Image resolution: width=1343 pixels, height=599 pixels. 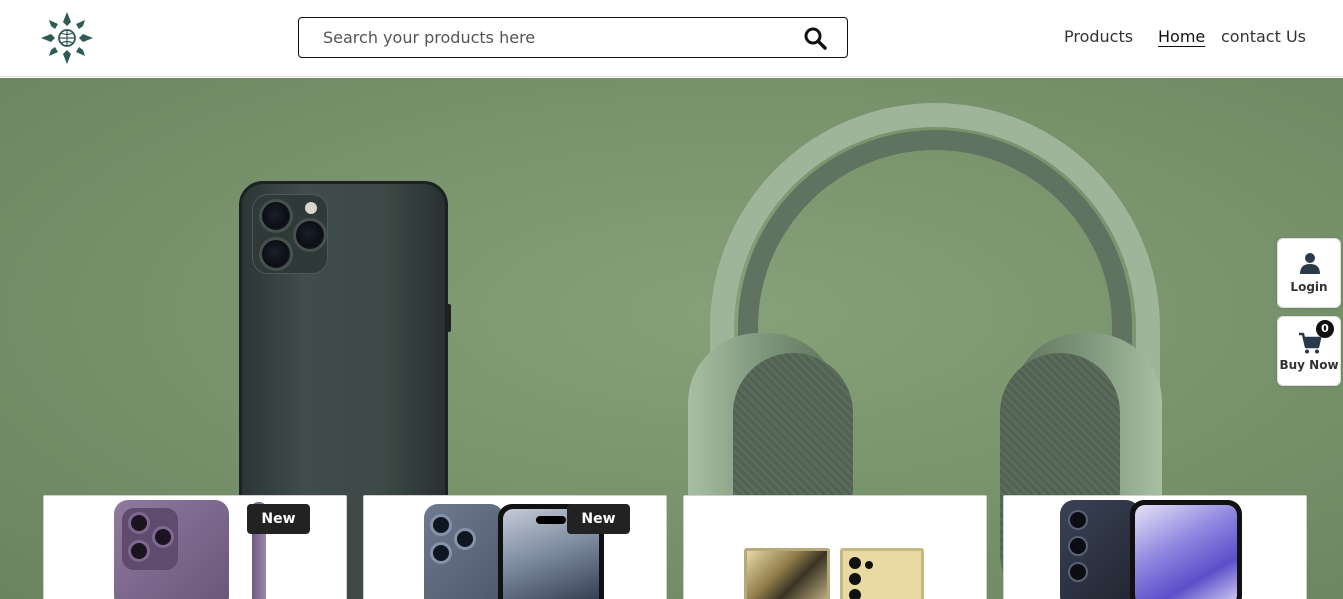 I want to click on search-input, so click(x=553, y=37).